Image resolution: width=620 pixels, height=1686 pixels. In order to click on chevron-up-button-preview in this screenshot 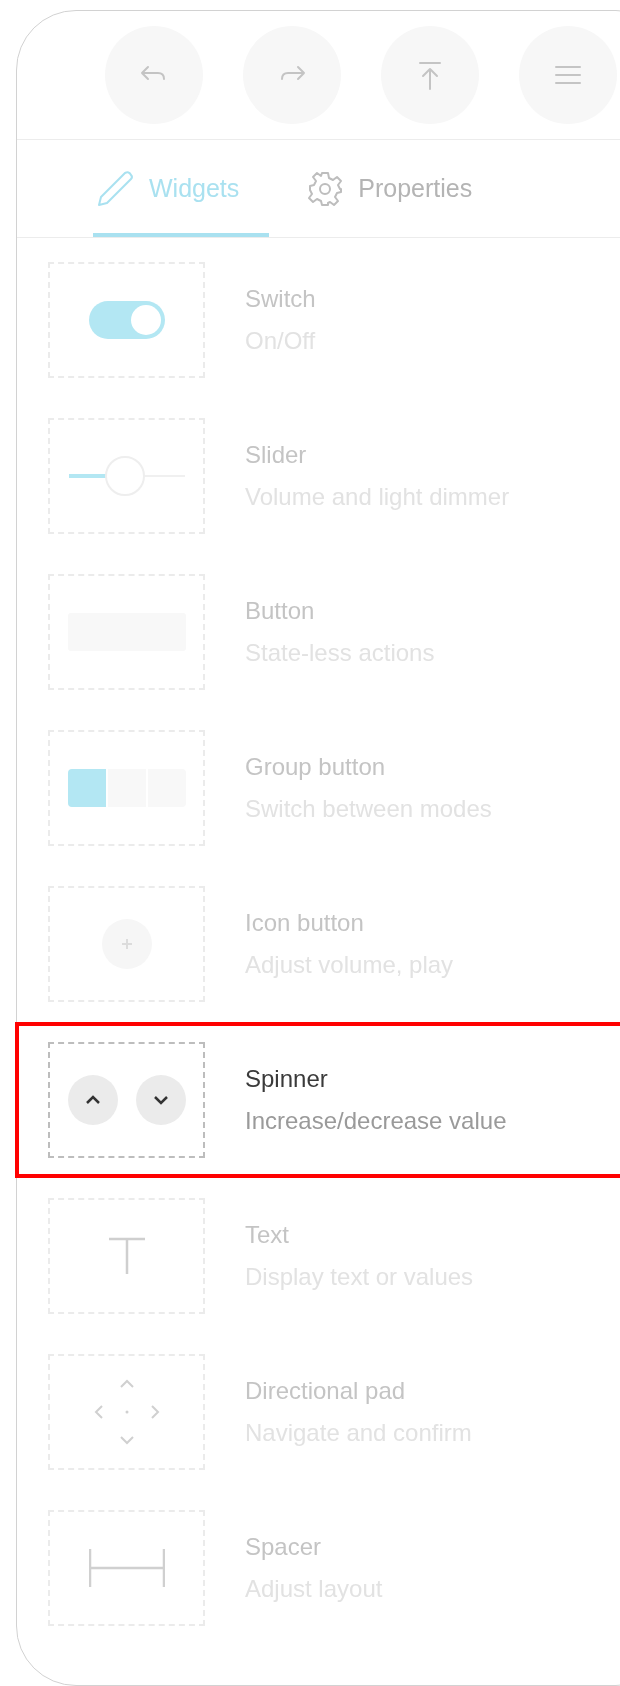, I will do `click(92, 1100)`.